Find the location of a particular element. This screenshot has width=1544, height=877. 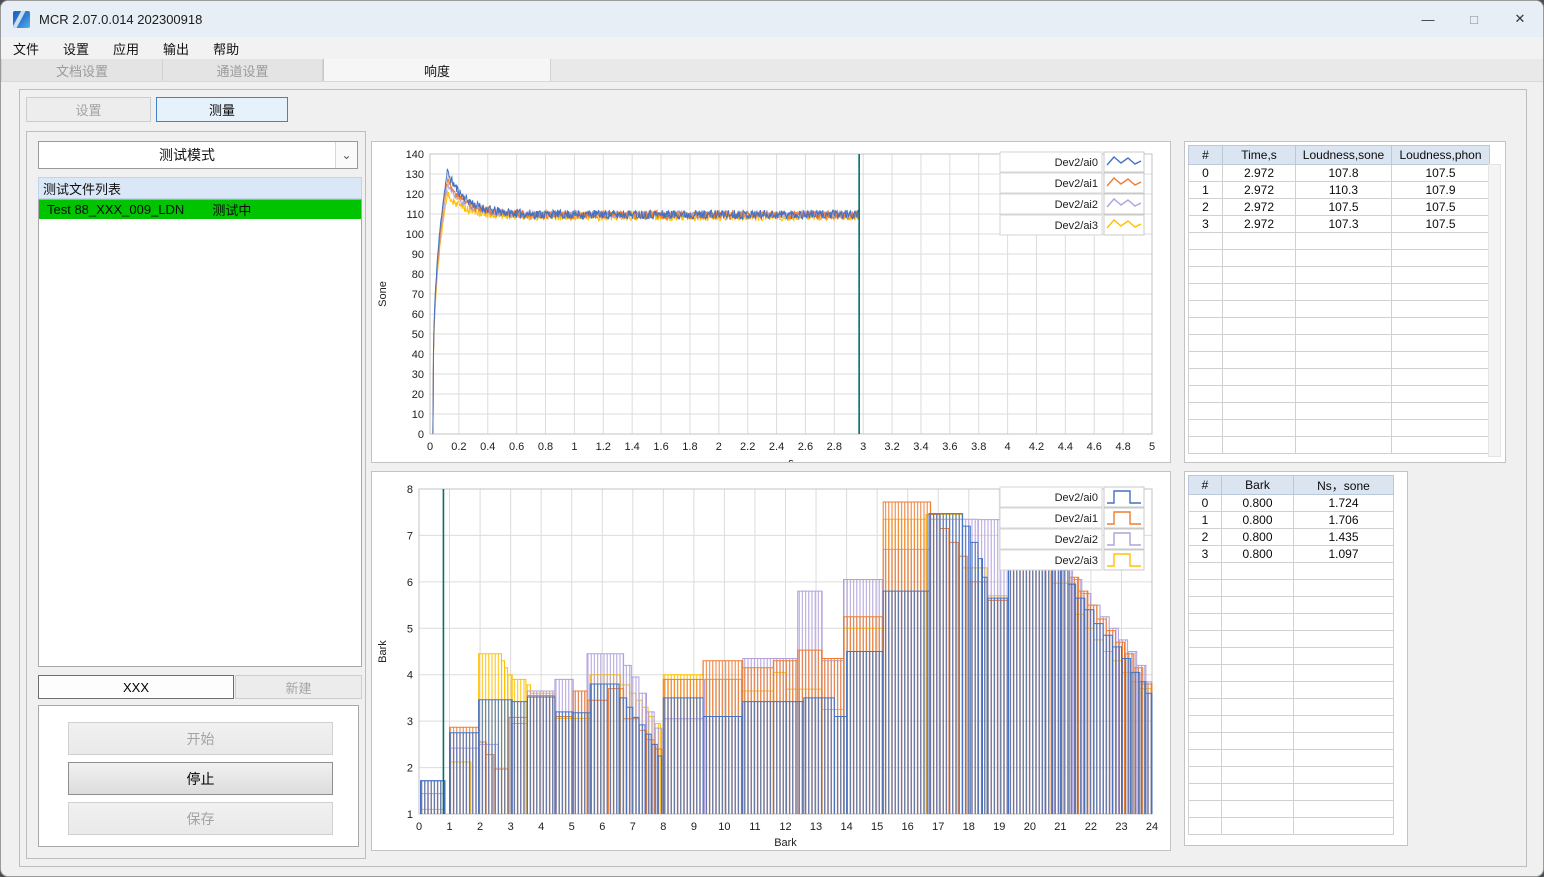

table-header-row: # Time,s Loudness,sone Loudness,phon is located at coordinates (1339, 155).